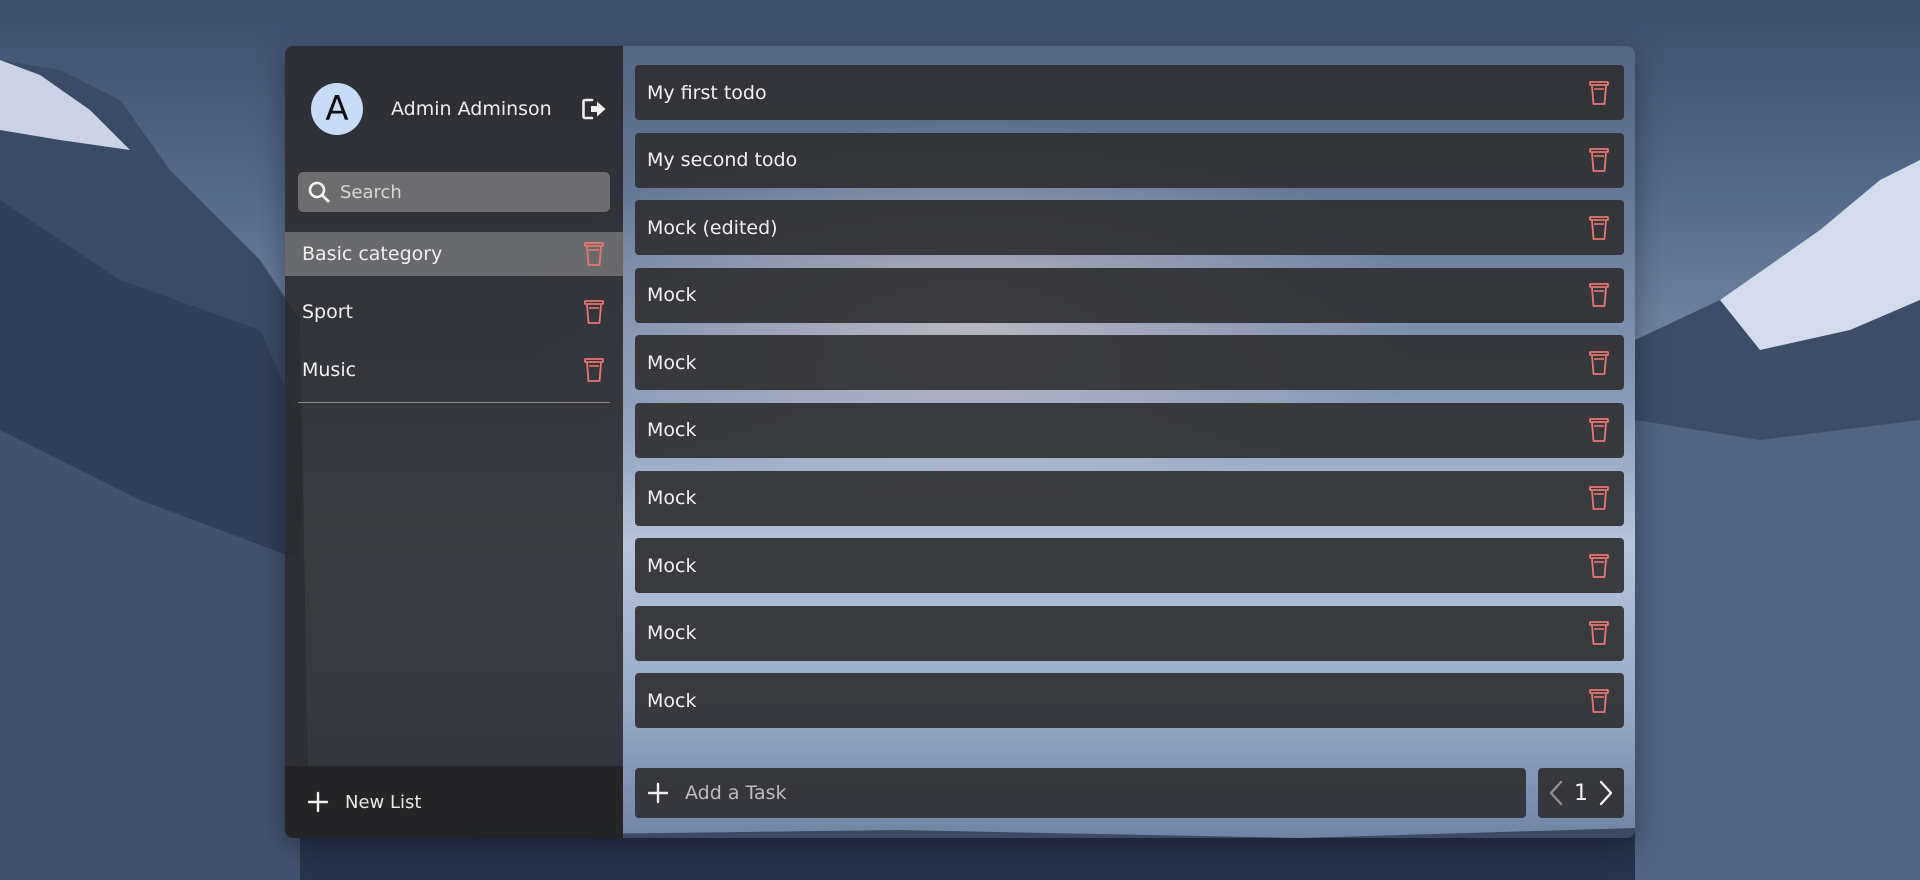 The height and width of the screenshot is (880, 1920). I want to click on category-divider, so click(454, 402).